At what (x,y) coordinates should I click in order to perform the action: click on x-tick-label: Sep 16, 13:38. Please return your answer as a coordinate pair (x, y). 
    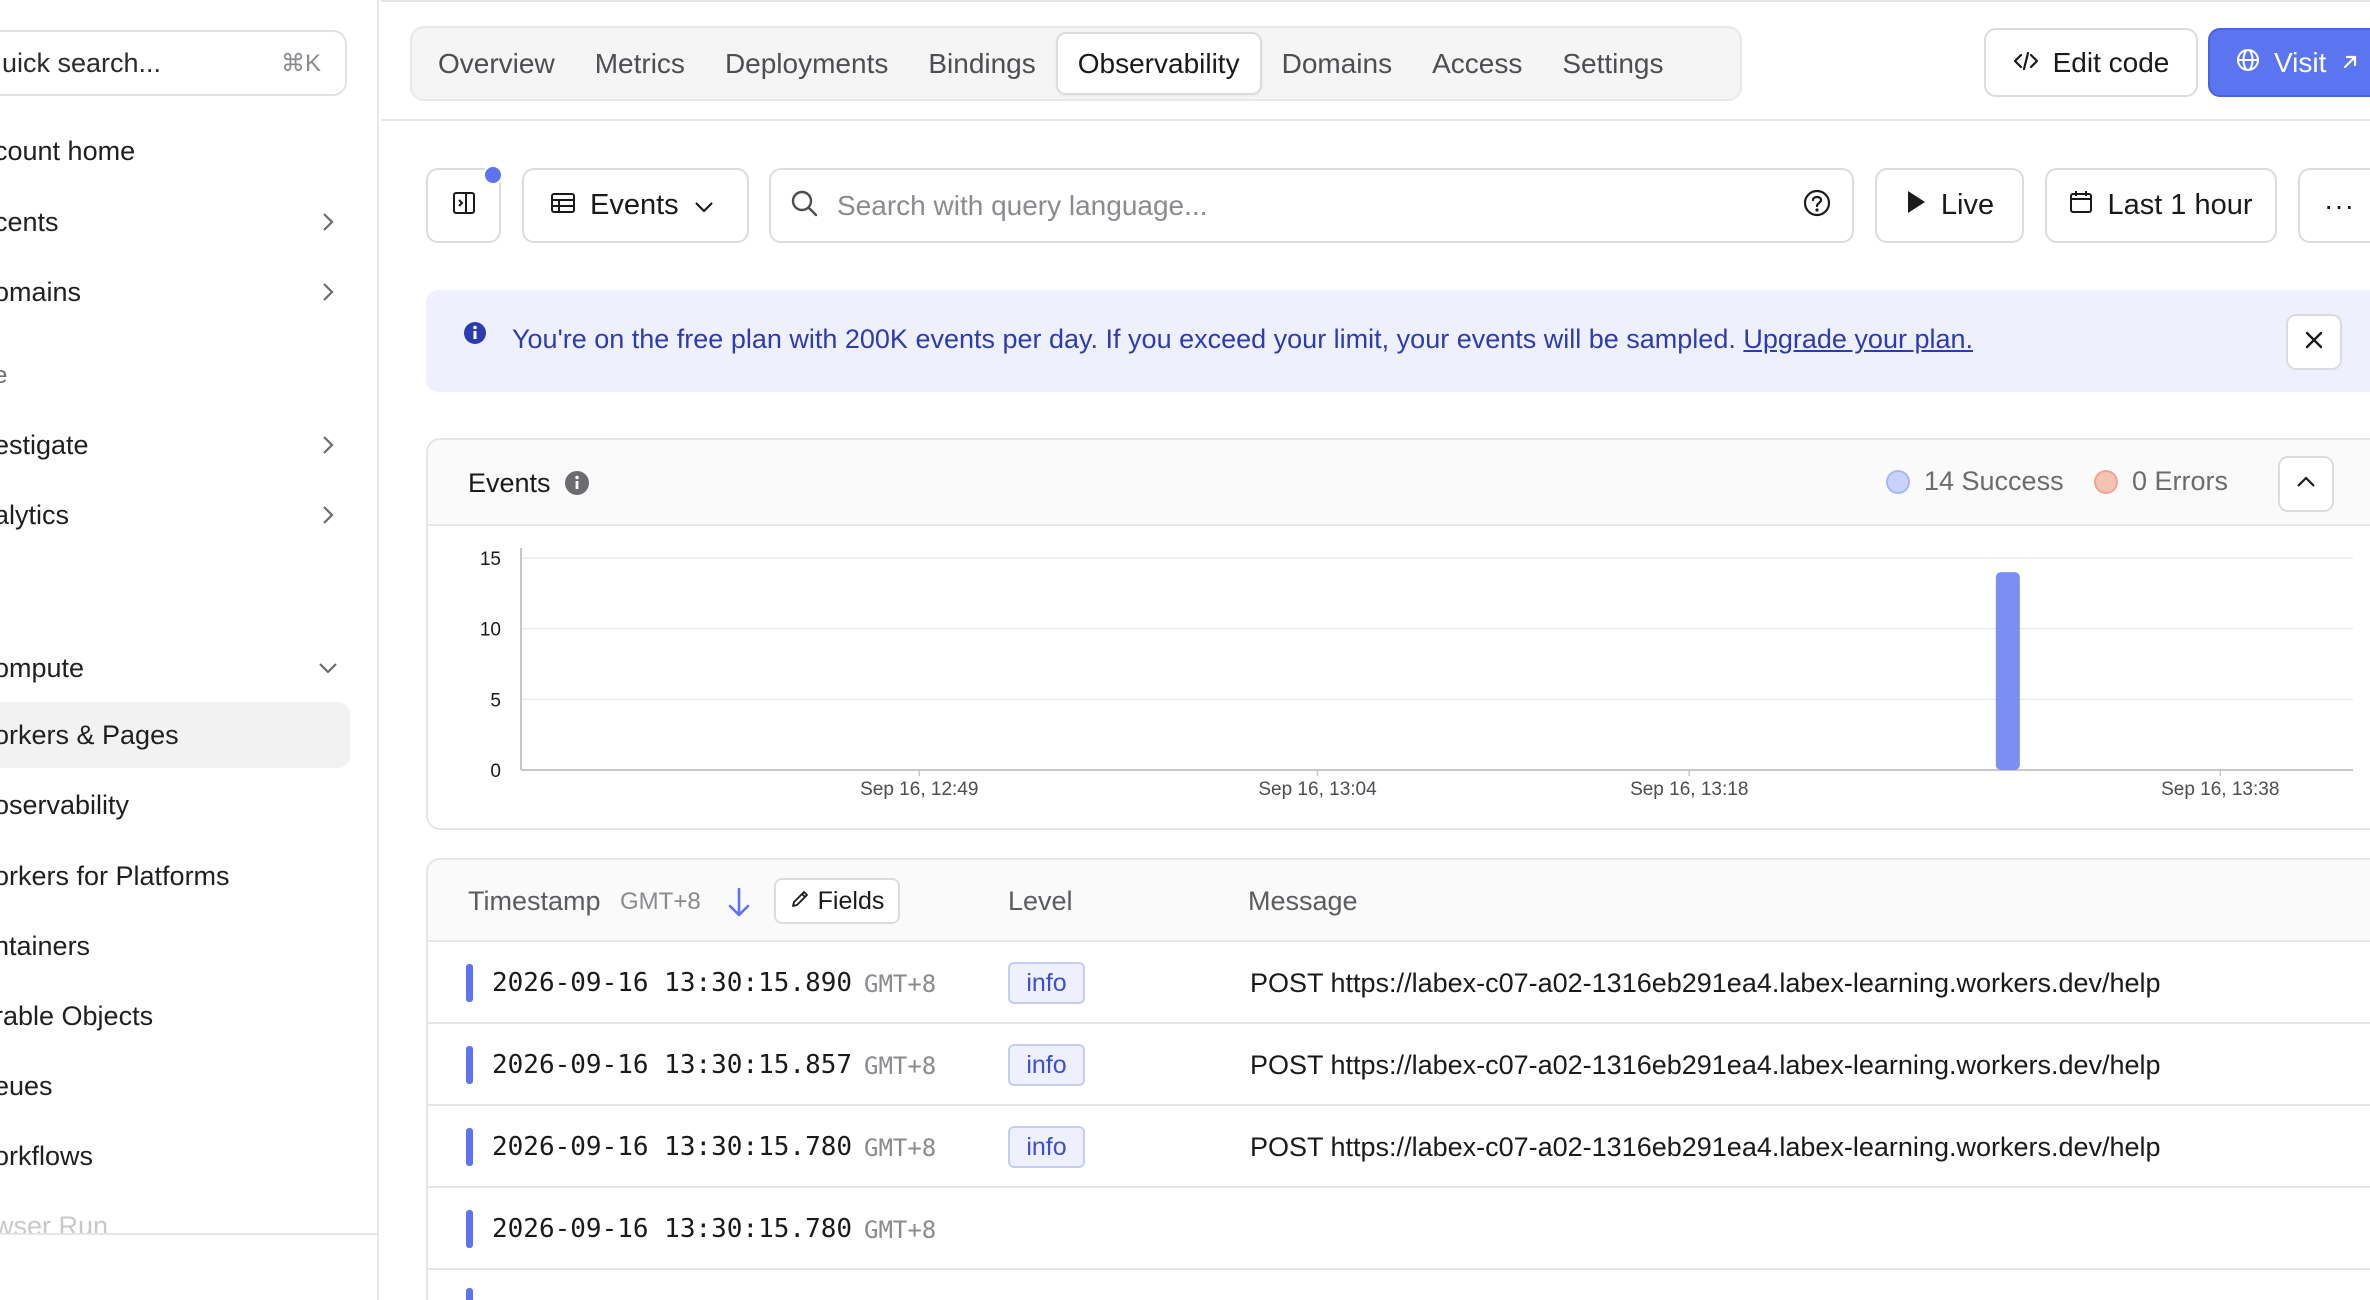
    Looking at the image, I should click on (2220, 789).